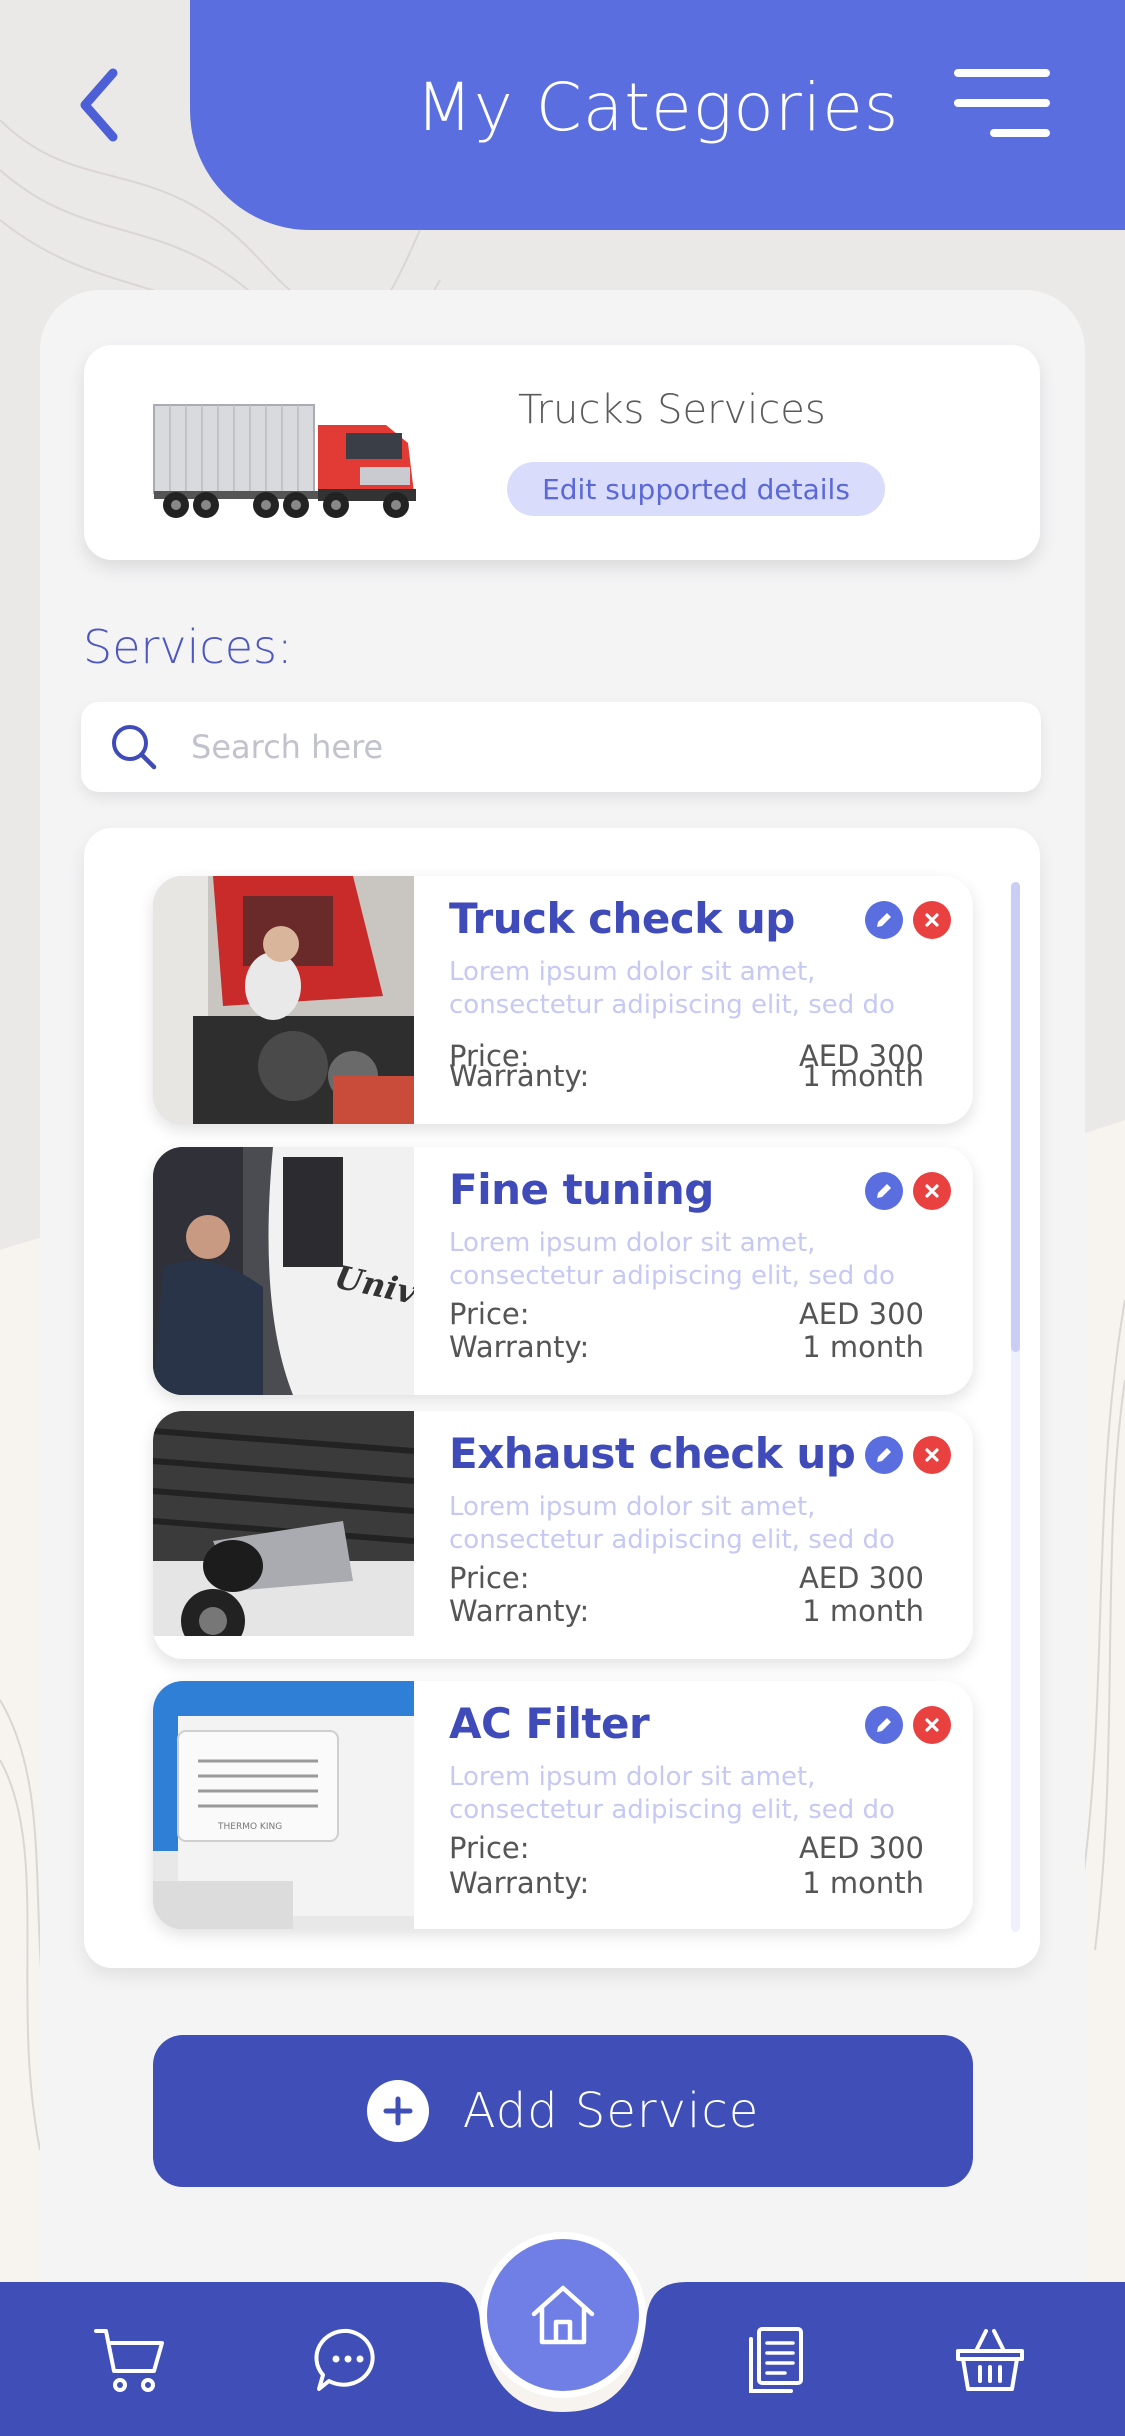  Describe the element at coordinates (283, 1535) in the screenshot. I see `exhaust-pipe-photo` at that location.